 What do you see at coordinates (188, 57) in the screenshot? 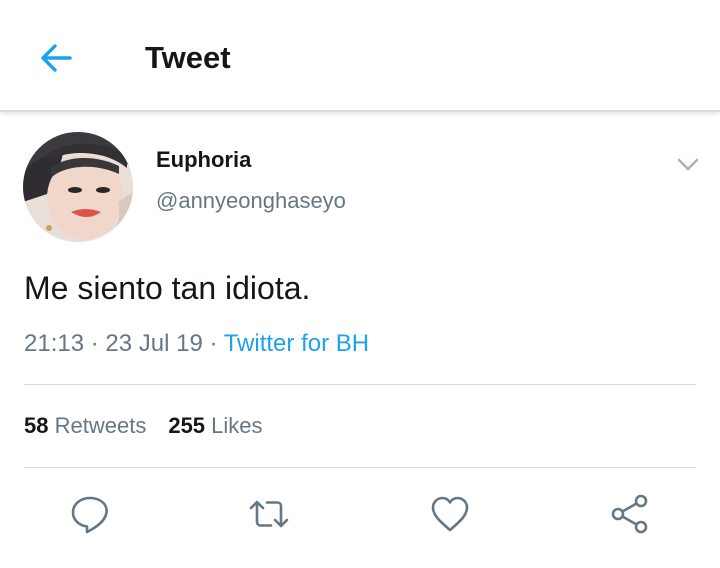
I see `page-title: Tweet` at bounding box center [188, 57].